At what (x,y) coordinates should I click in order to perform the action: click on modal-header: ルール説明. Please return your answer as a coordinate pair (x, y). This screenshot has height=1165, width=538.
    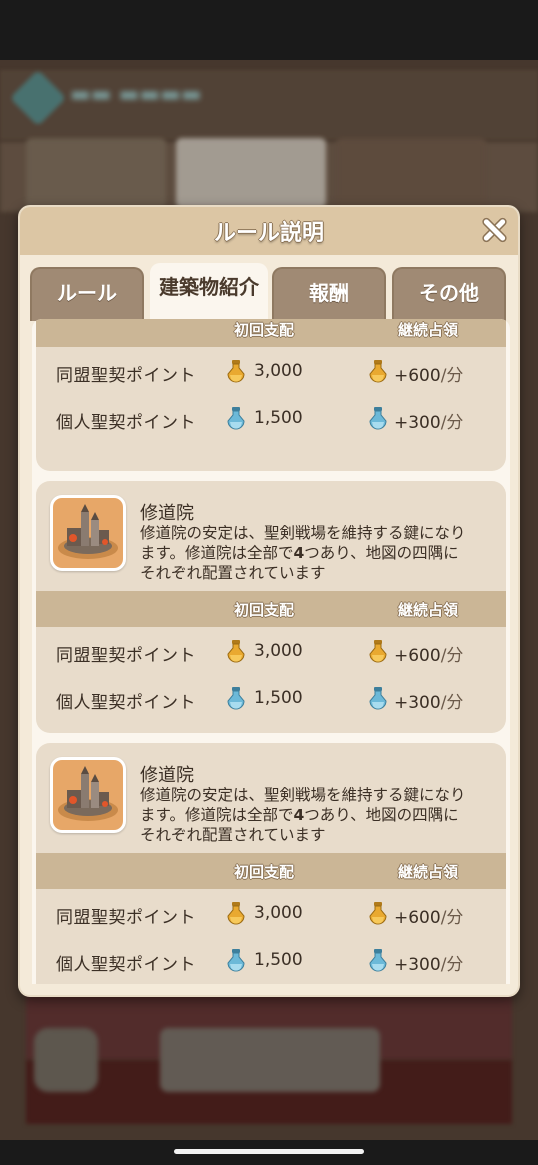
    Looking at the image, I should click on (269, 231).